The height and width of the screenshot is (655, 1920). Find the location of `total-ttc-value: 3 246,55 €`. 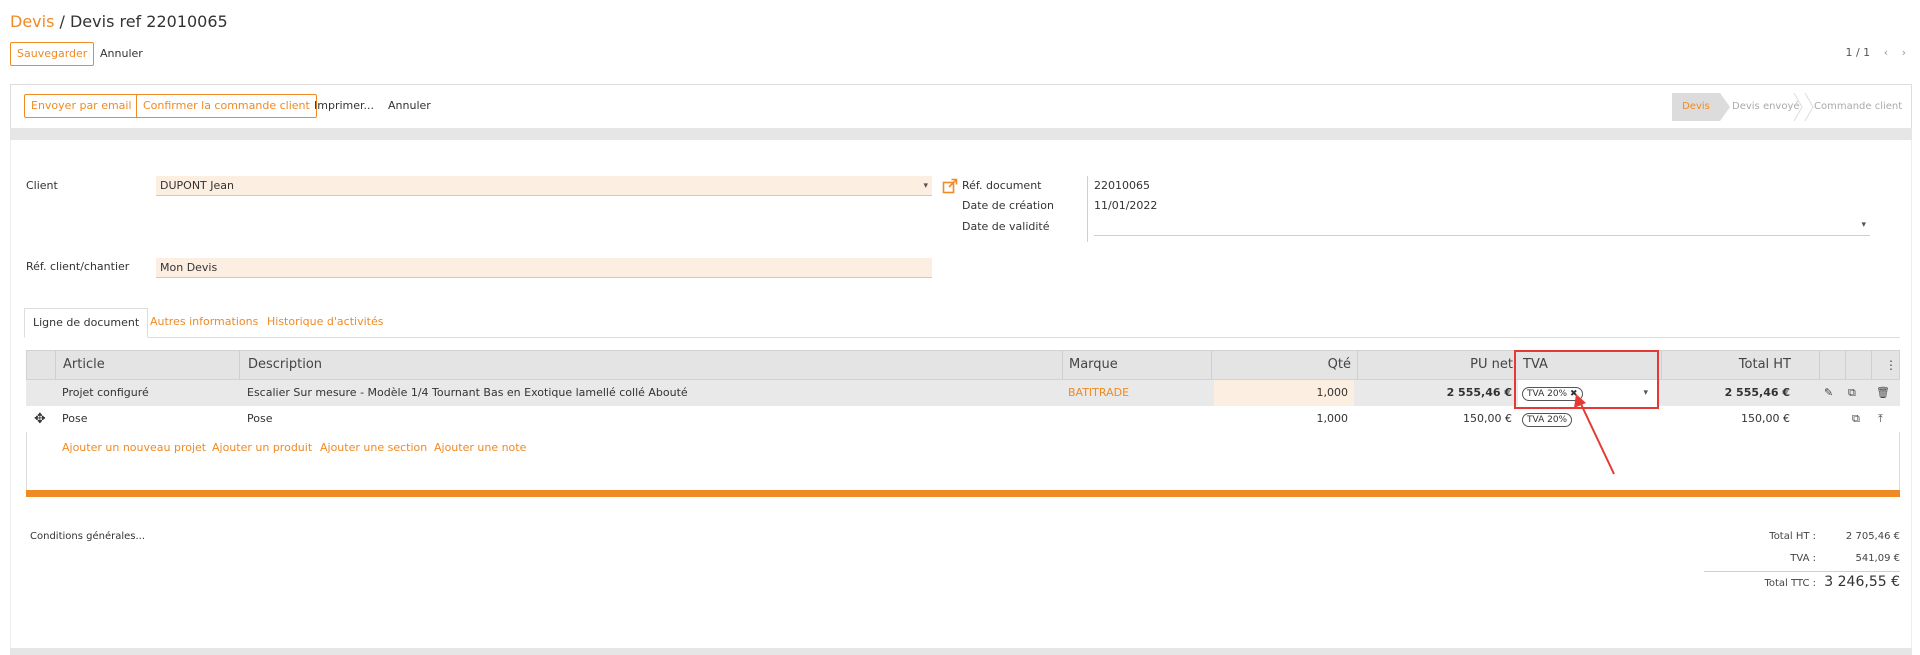

total-ttc-value: 3 246,55 € is located at coordinates (1862, 582).